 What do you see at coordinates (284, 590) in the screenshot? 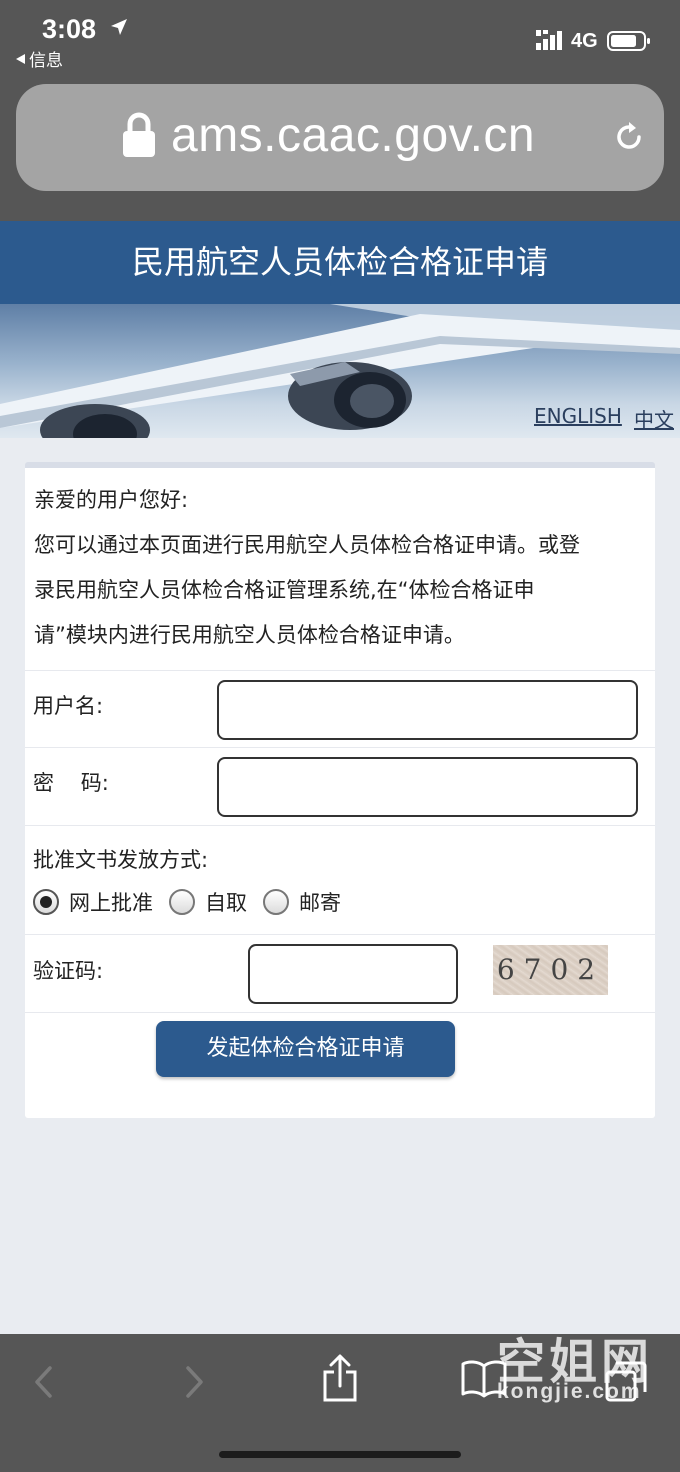
I see `intro-line-2: 录民用航空人员体检合格证管理系统,在“体检合格证申` at bounding box center [284, 590].